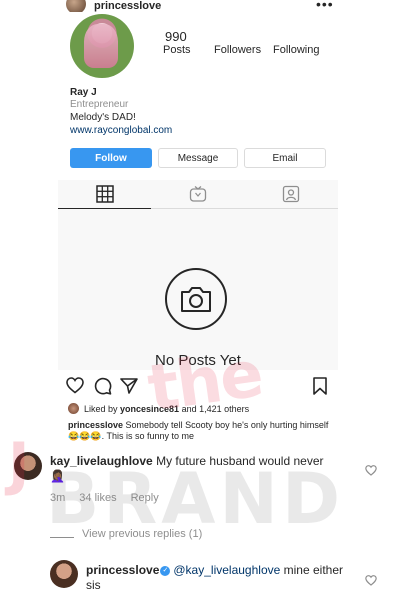 The image size is (407, 597). I want to click on comment-meta: 3m 34 likes Reply, so click(111, 498).